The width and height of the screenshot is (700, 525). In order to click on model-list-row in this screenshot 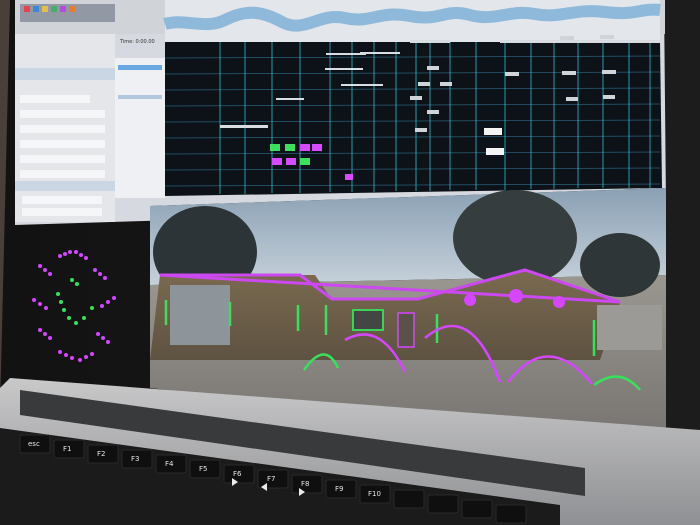, I will do `click(140, 97)`.